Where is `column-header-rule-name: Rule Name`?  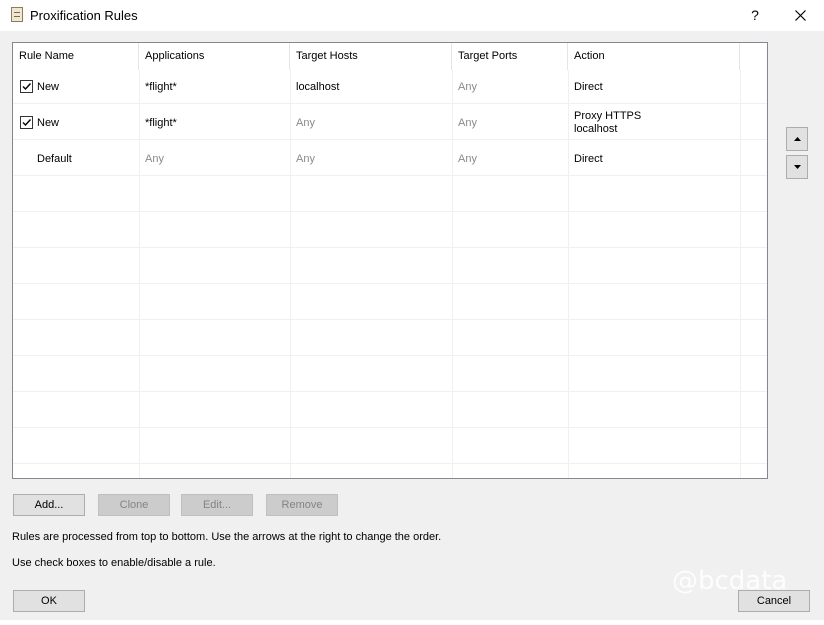
column-header-rule-name: Rule Name is located at coordinates (76, 56).